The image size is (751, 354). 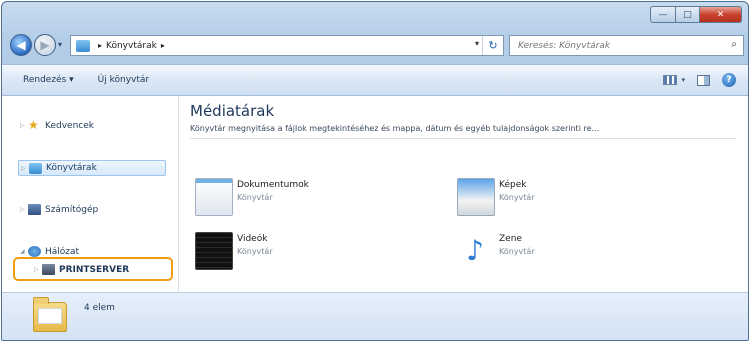 I want to click on address-history-dropdown: ▾, so click(x=477, y=43).